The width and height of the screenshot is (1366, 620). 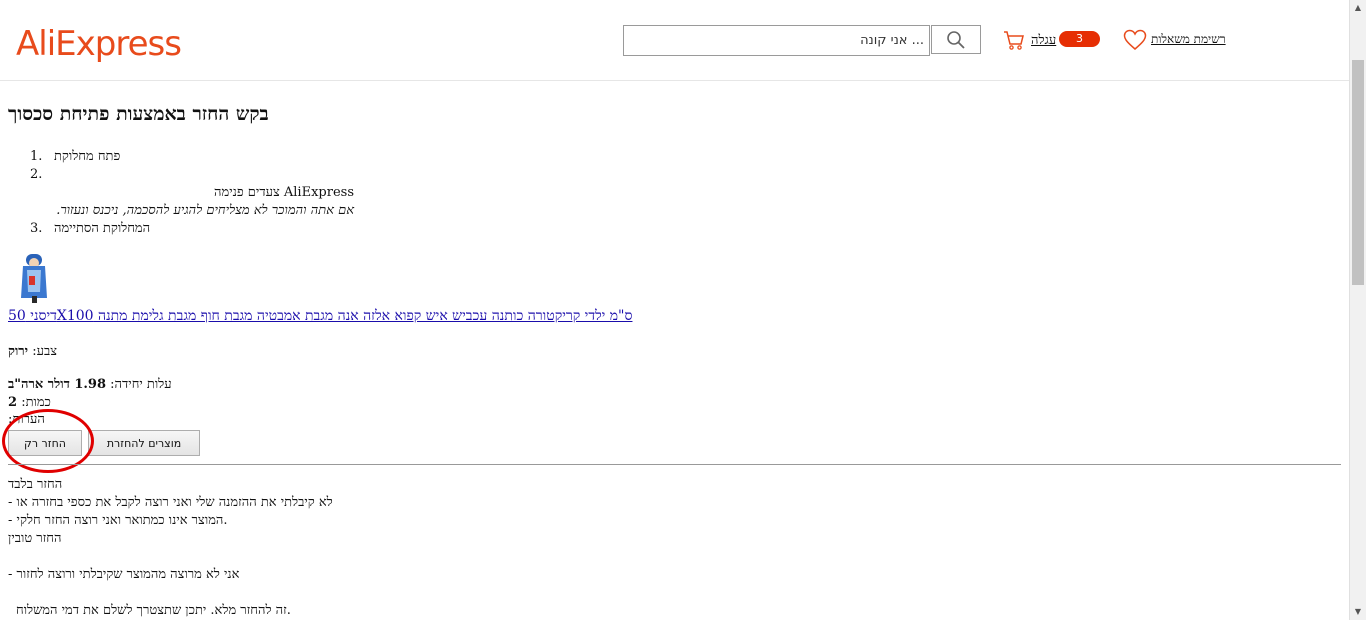 What do you see at coordinates (118, 520) in the screenshot?
I see `note-line: - המוצר אינו כמתואר ואני רוצה החזר חלקי.` at bounding box center [118, 520].